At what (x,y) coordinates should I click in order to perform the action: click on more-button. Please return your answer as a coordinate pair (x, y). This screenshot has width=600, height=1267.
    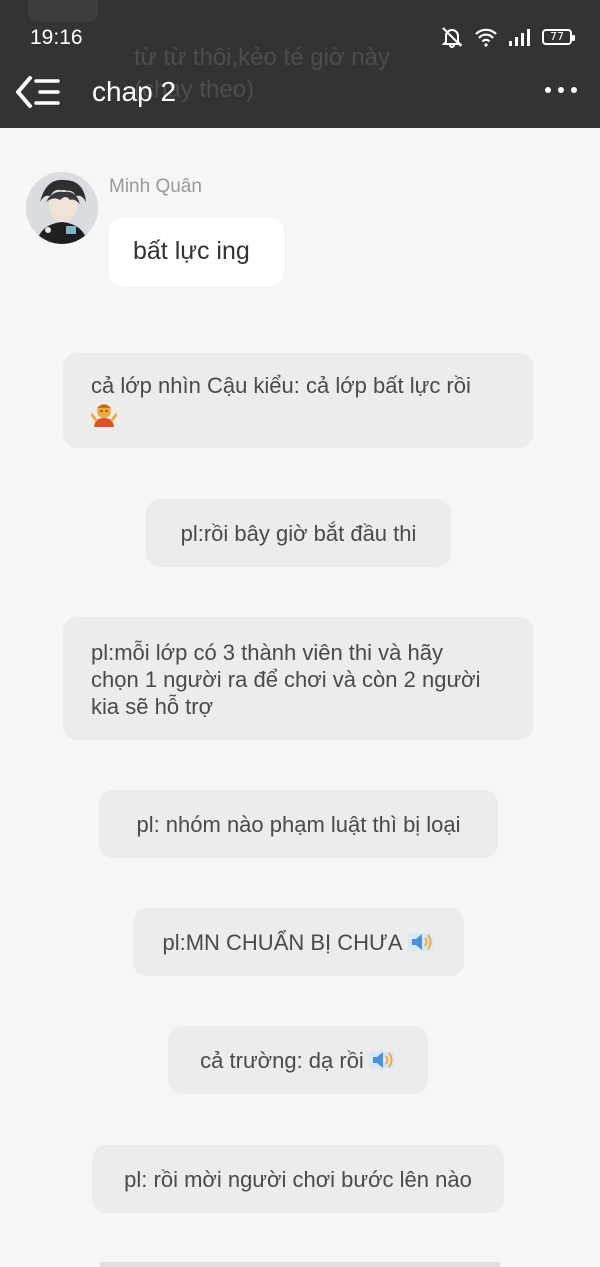
    Looking at the image, I should click on (561, 90).